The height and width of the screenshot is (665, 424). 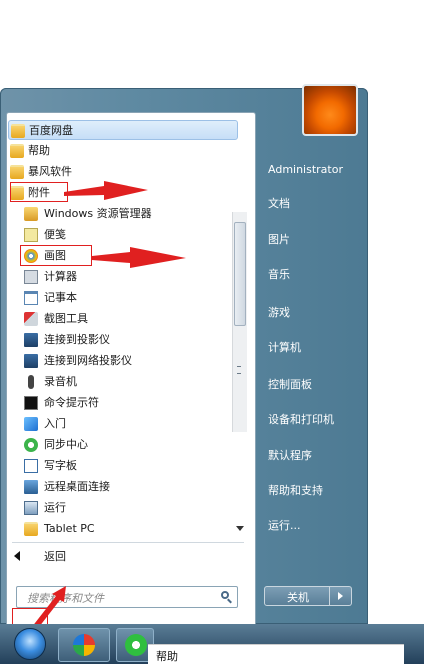 I want to click on start-orb-icon, so click(x=30, y=644).